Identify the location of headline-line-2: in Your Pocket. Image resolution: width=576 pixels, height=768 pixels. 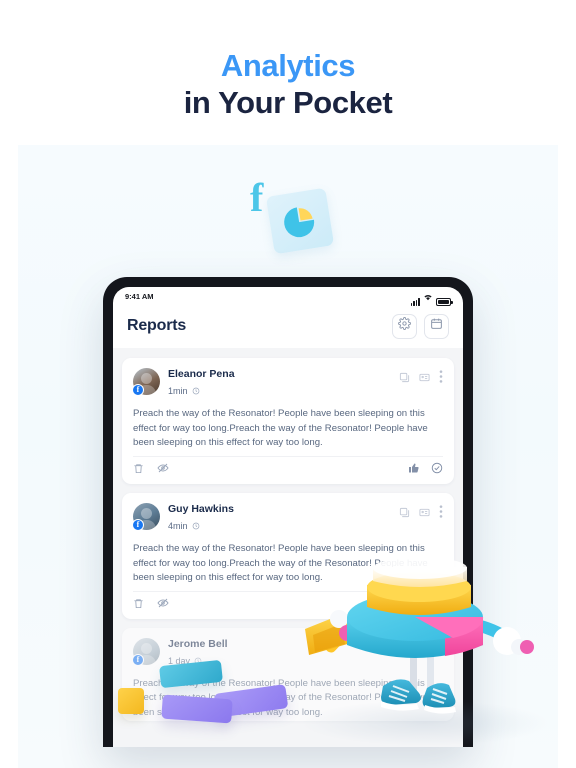
(288, 102).